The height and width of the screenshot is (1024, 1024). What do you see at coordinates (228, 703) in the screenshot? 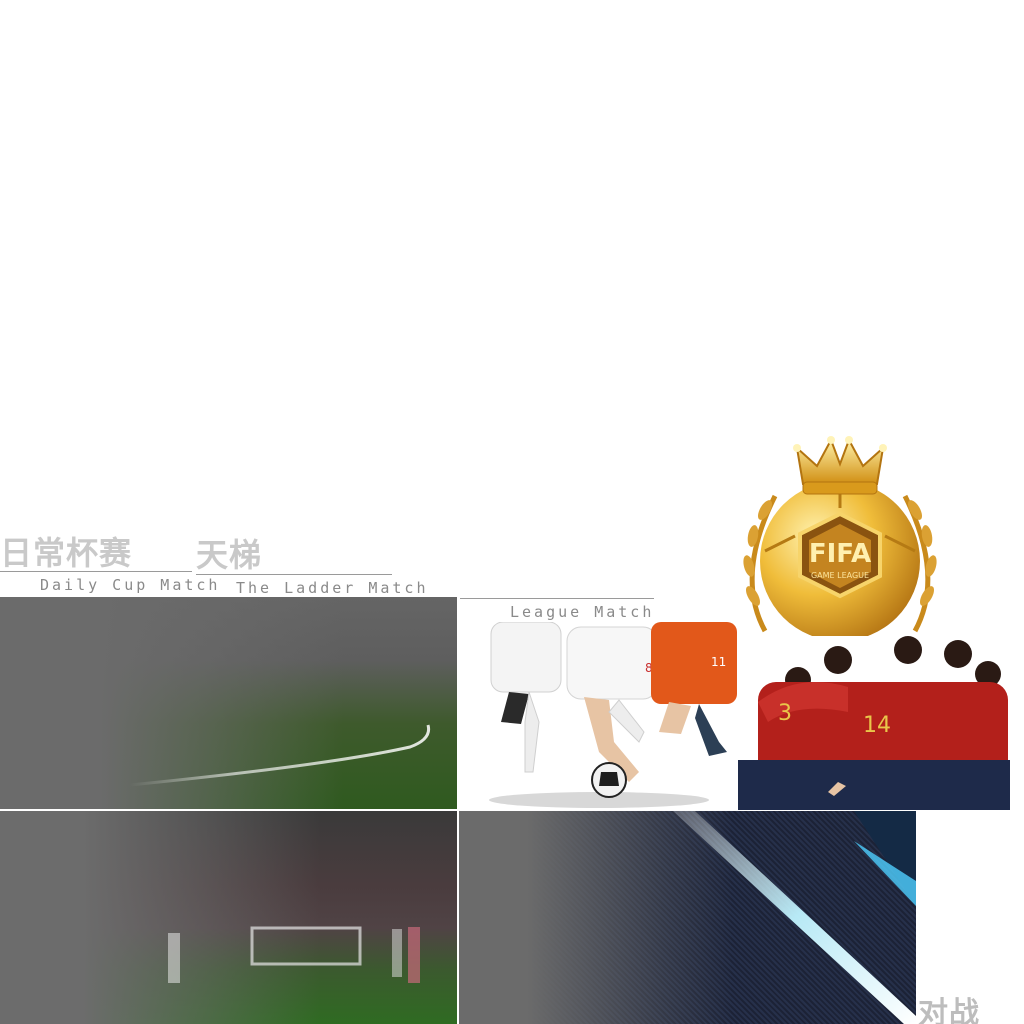
I see `pitch-background-panel` at bounding box center [228, 703].